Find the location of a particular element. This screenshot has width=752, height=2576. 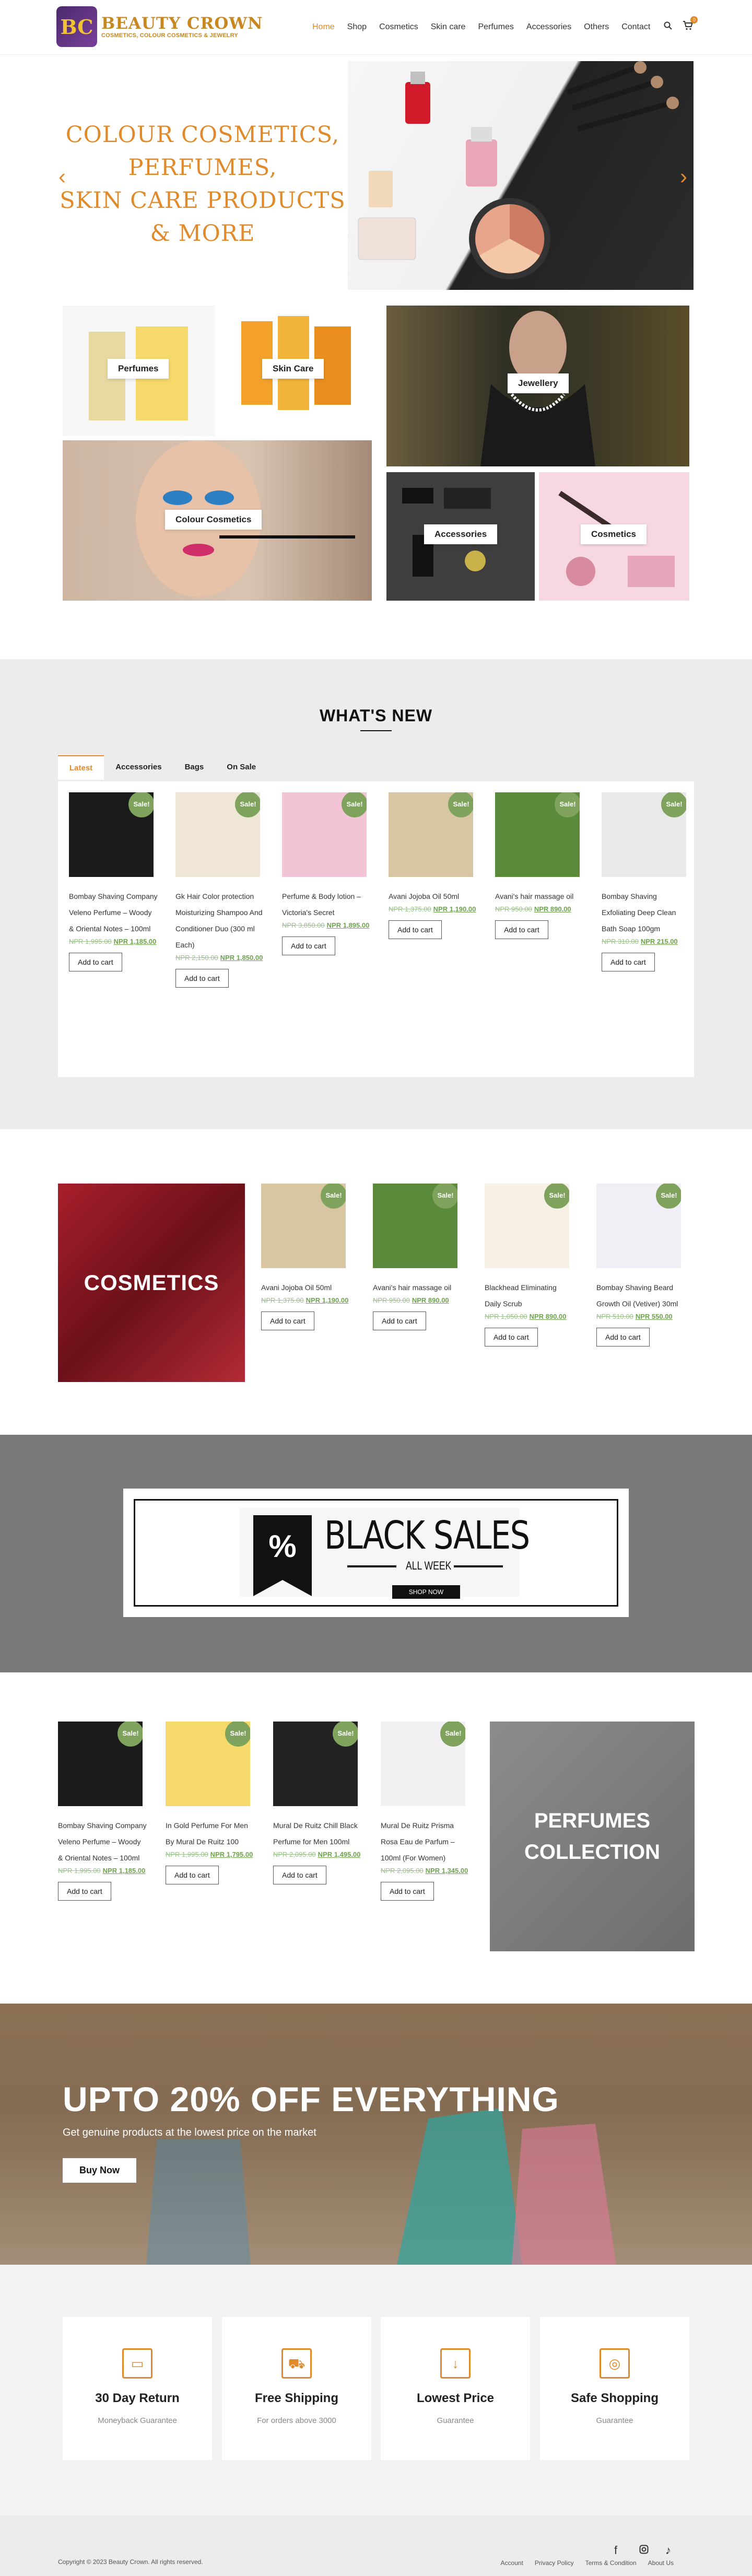

category-label: Perfumes is located at coordinates (139, 369).